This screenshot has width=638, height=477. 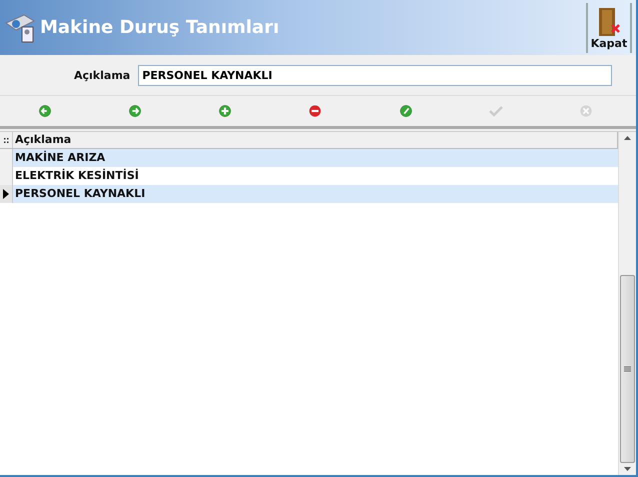 I want to click on edit-button, so click(x=406, y=111).